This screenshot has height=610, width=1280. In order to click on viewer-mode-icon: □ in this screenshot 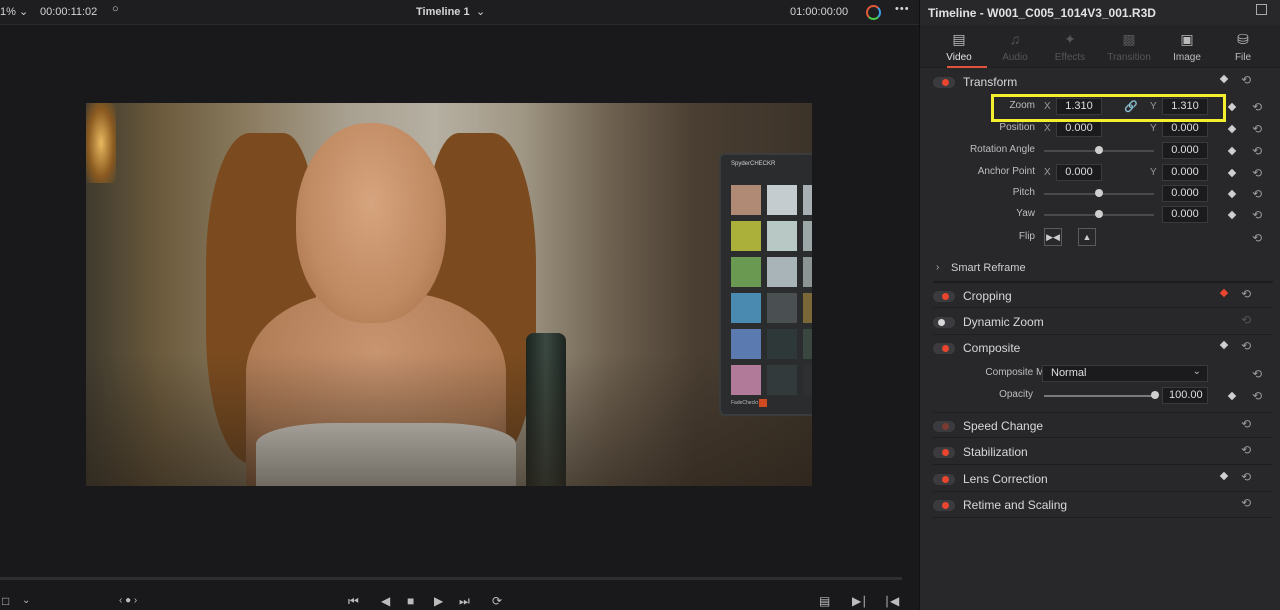, I will do `click(5, 601)`.